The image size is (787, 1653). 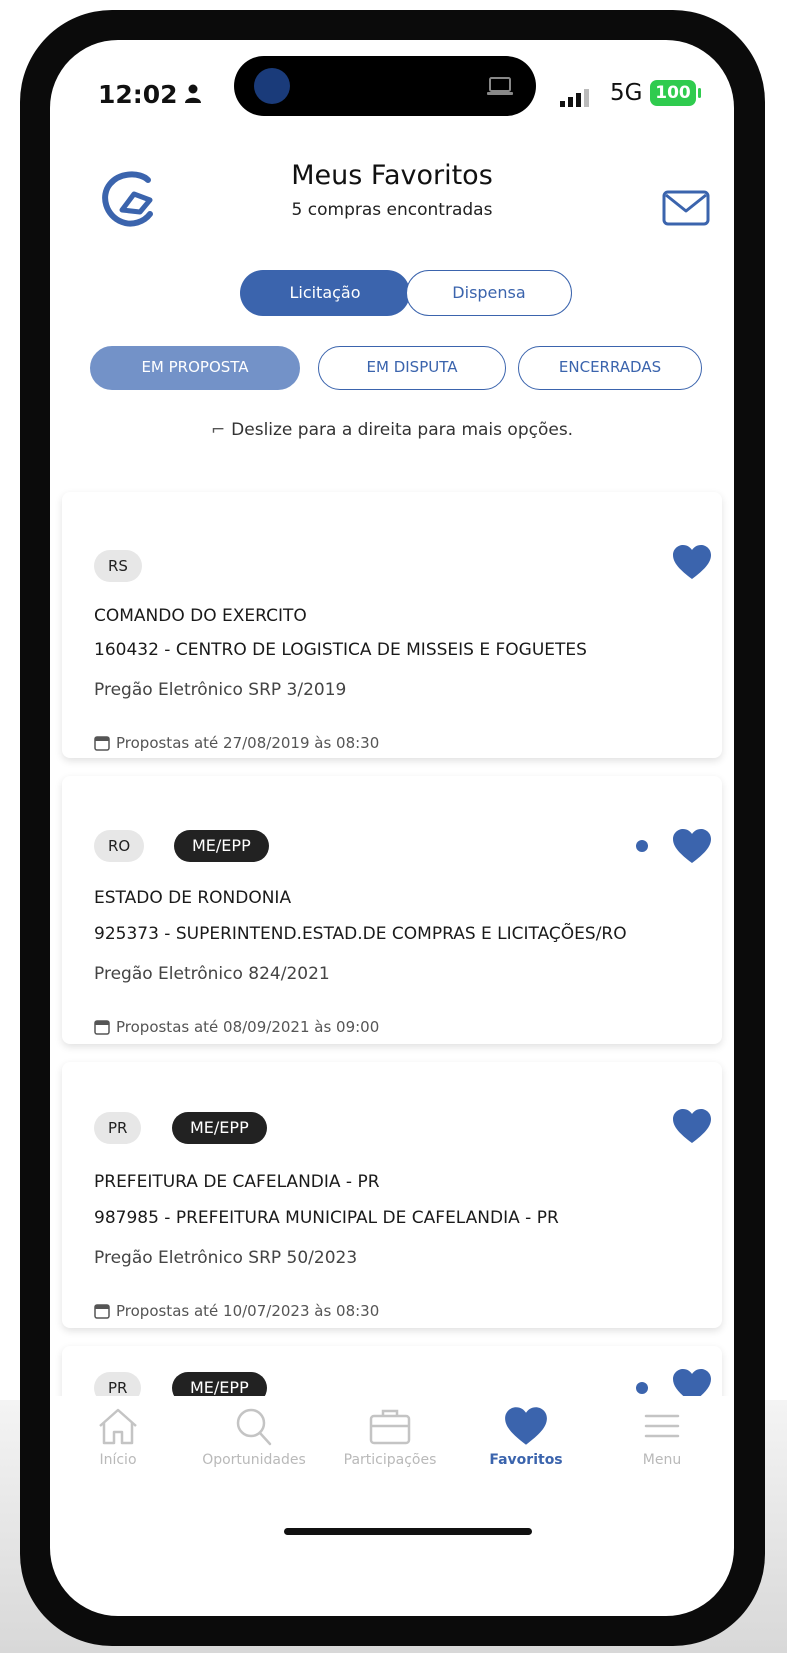 What do you see at coordinates (385, 86) in the screenshot?
I see `dynamic-island` at bounding box center [385, 86].